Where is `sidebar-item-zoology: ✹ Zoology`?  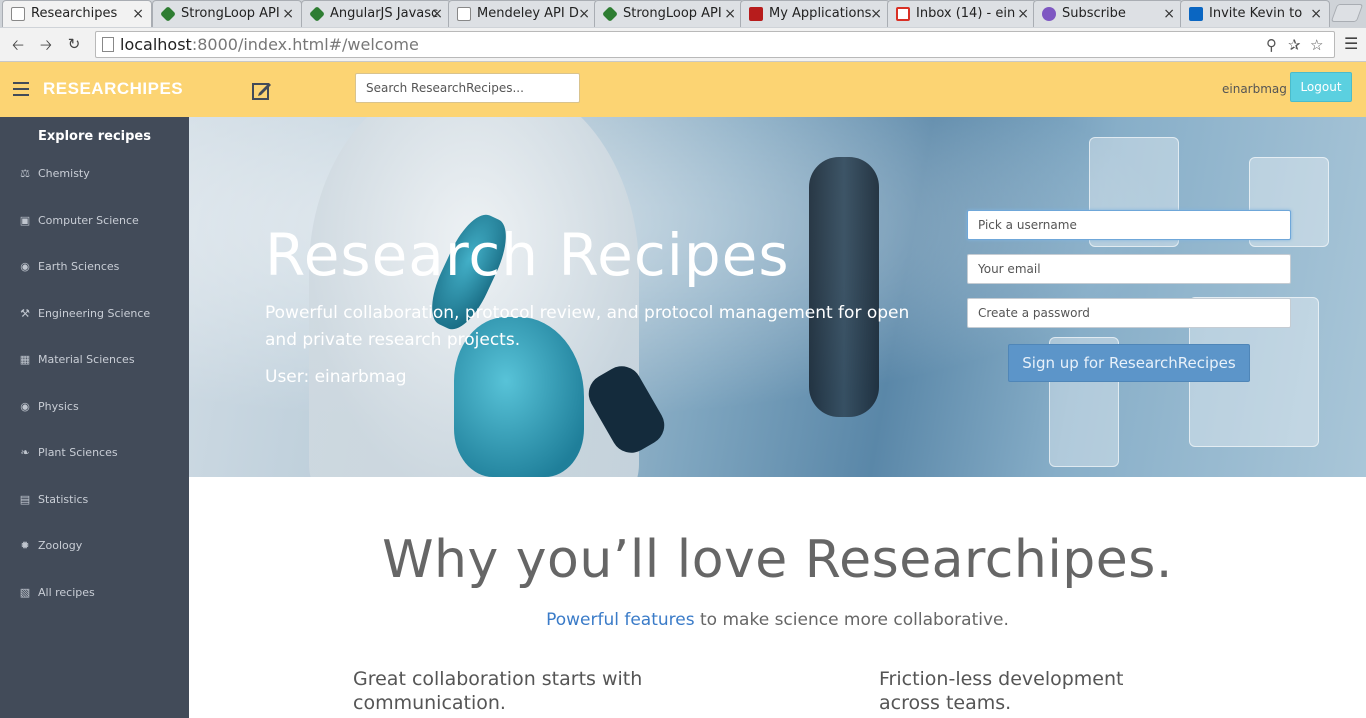 sidebar-item-zoology: ✹ Zoology is located at coordinates (94, 546).